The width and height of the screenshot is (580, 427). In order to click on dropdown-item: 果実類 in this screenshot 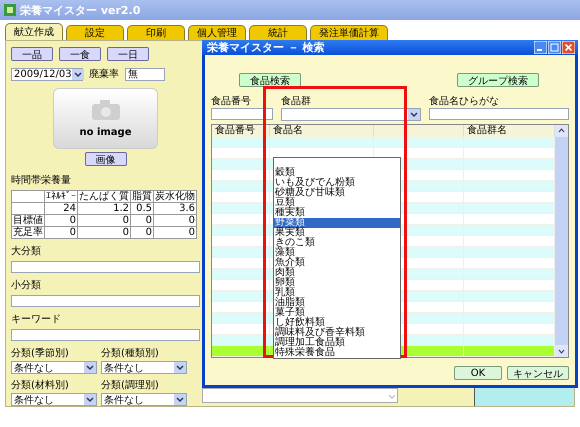, I will do `click(337, 233)`.